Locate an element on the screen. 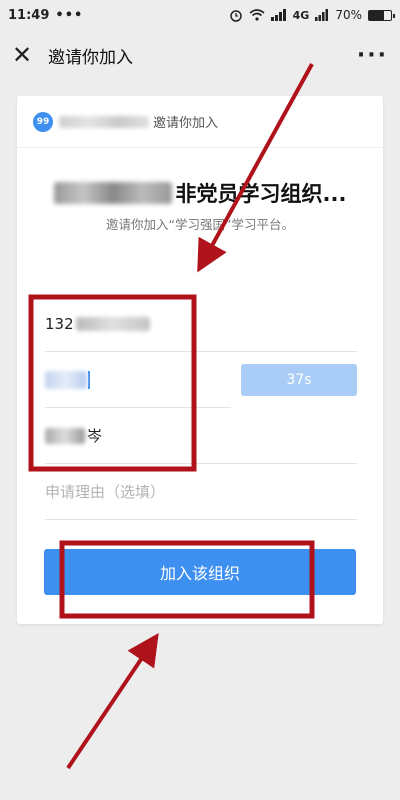  join-org-button: 加入该组织 is located at coordinates (200, 572).